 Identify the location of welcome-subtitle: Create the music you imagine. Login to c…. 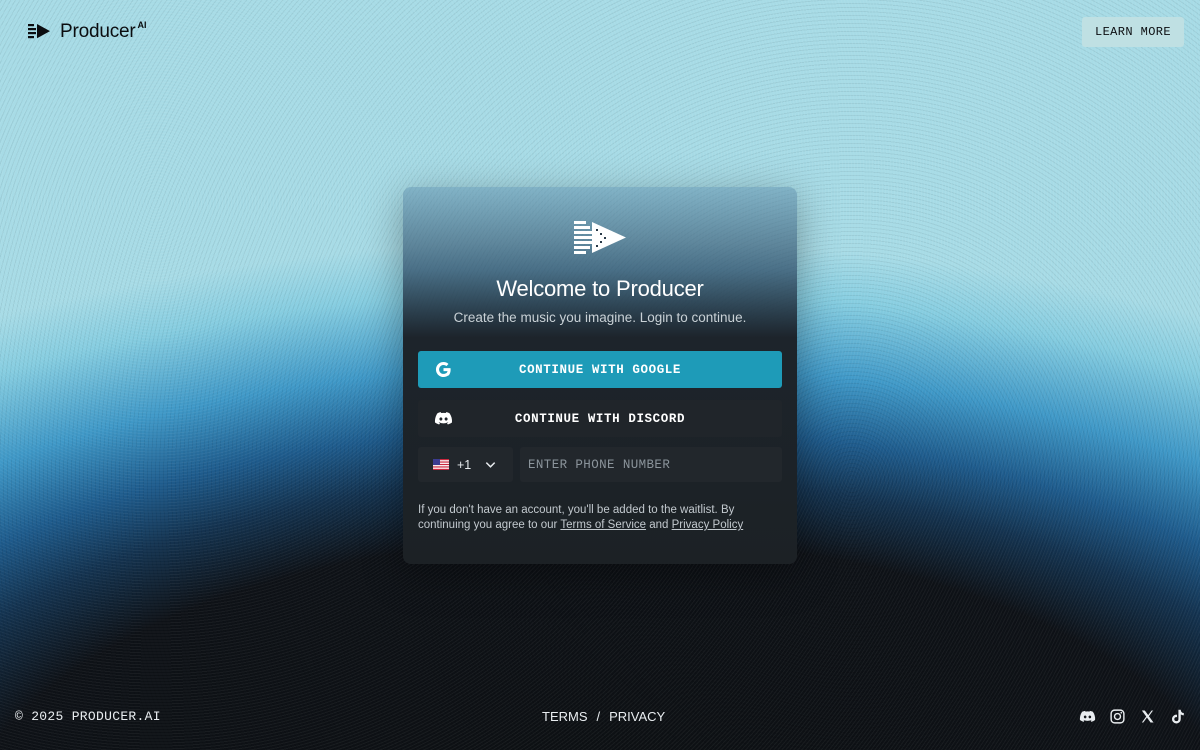
(600, 317).